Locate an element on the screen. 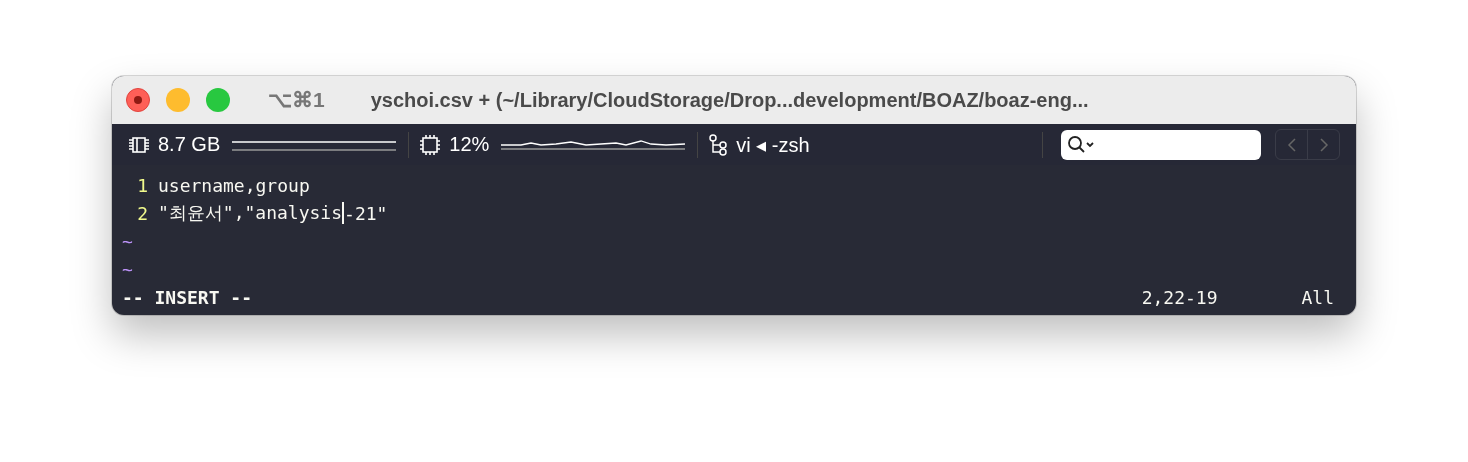  cursor-position: 2,22-19 is located at coordinates (1179, 297).